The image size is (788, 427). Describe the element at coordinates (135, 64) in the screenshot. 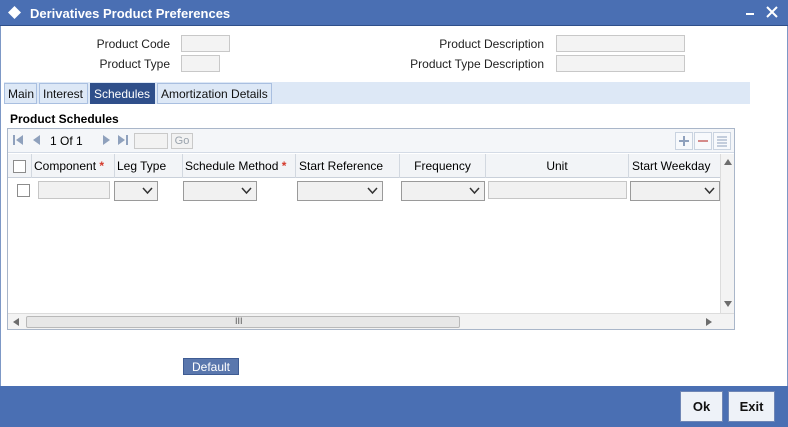

I see `product-type-label: Product Type` at that location.